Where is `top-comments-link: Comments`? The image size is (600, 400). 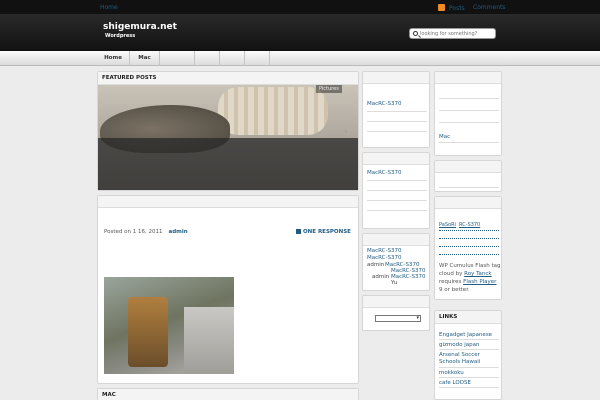 top-comments-link: Comments is located at coordinates (489, 7).